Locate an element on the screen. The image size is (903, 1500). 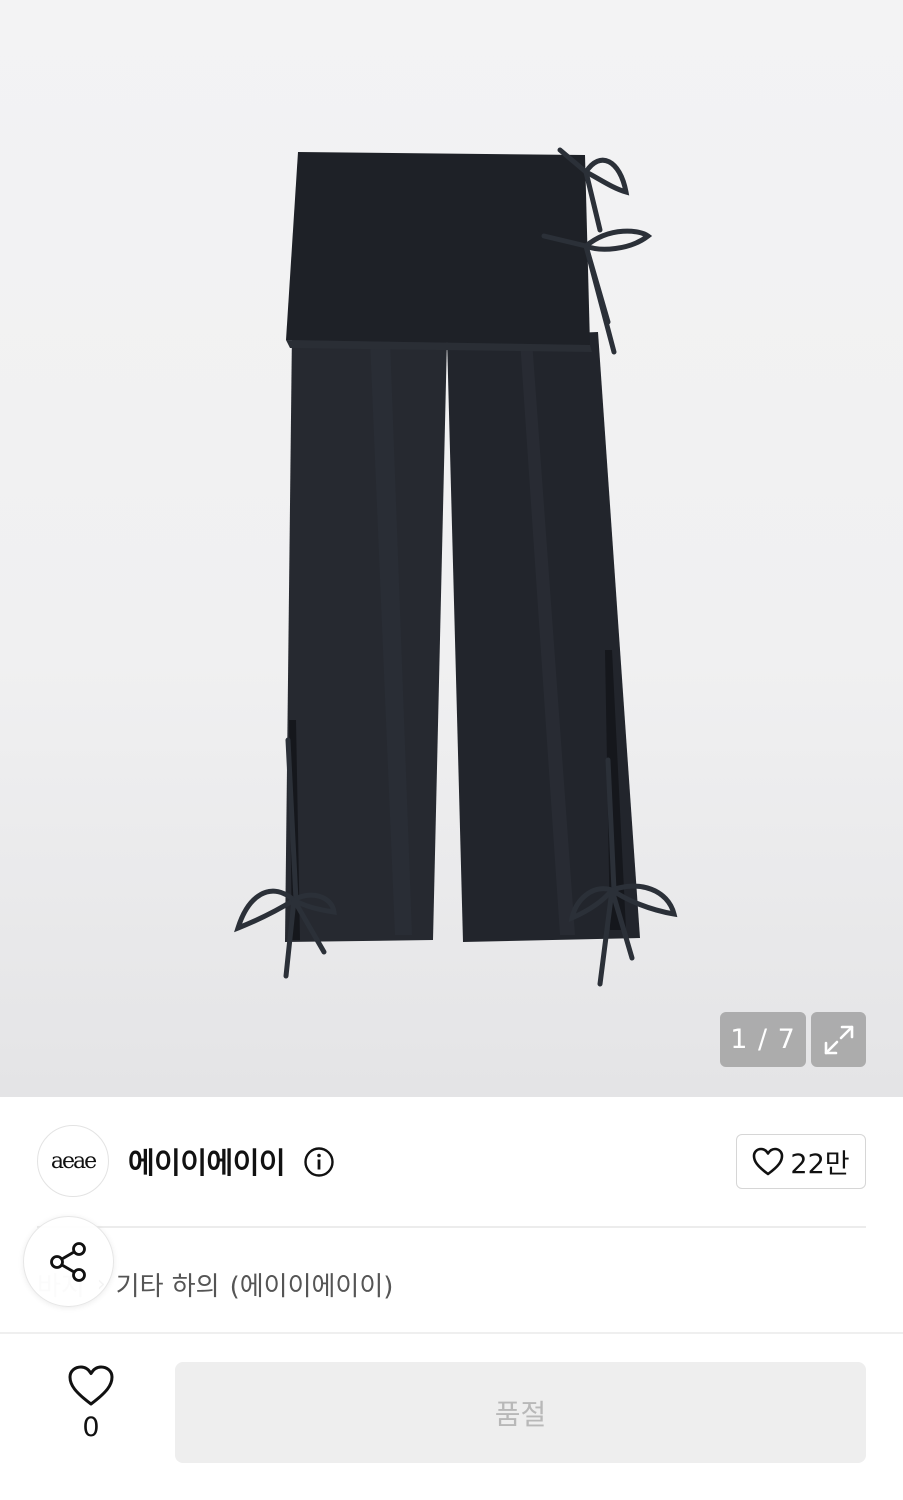
breadcrumb-subcategory: 기타 하의 is located at coordinates (168, 1284).